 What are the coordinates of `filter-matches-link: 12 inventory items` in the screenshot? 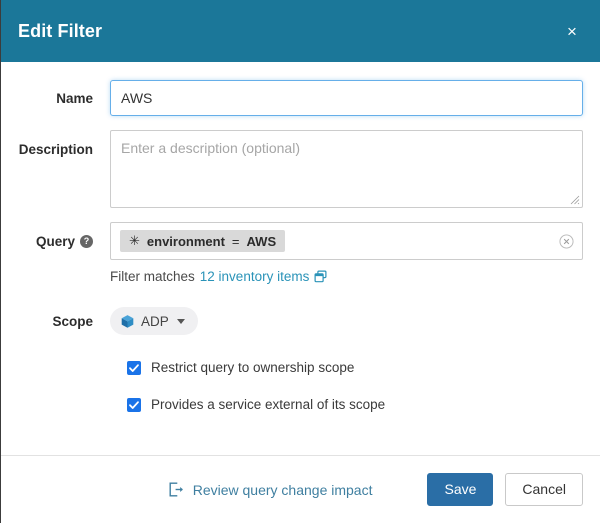 It's located at (255, 276).